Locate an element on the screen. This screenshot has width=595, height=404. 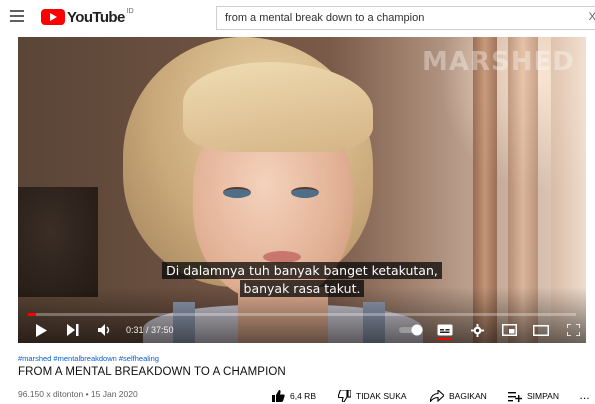
thumbs-up-icon is located at coordinates (278, 396).